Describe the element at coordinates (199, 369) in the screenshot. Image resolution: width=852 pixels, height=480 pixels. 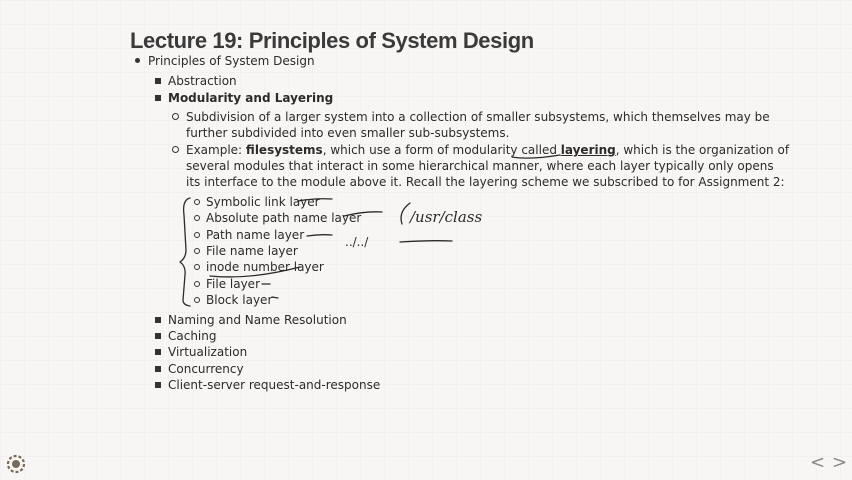
I see `bullet-concurrency: Concurrency` at that location.